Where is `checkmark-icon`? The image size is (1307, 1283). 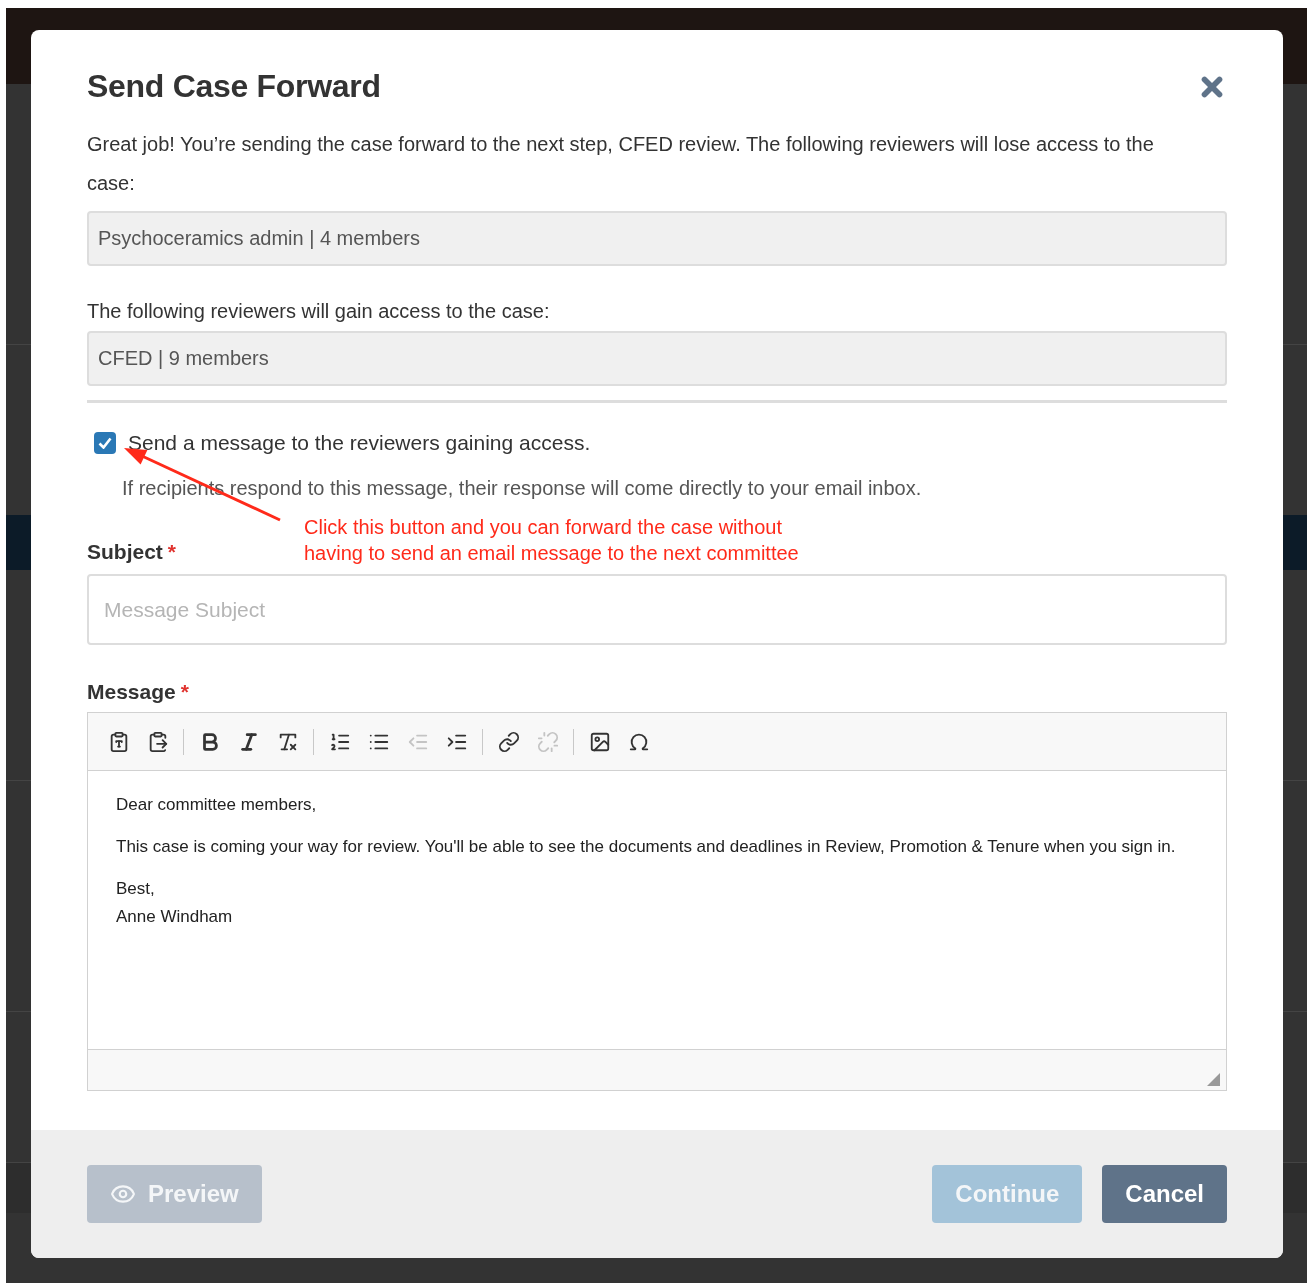
checkmark-icon is located at coordinates (105, 443).